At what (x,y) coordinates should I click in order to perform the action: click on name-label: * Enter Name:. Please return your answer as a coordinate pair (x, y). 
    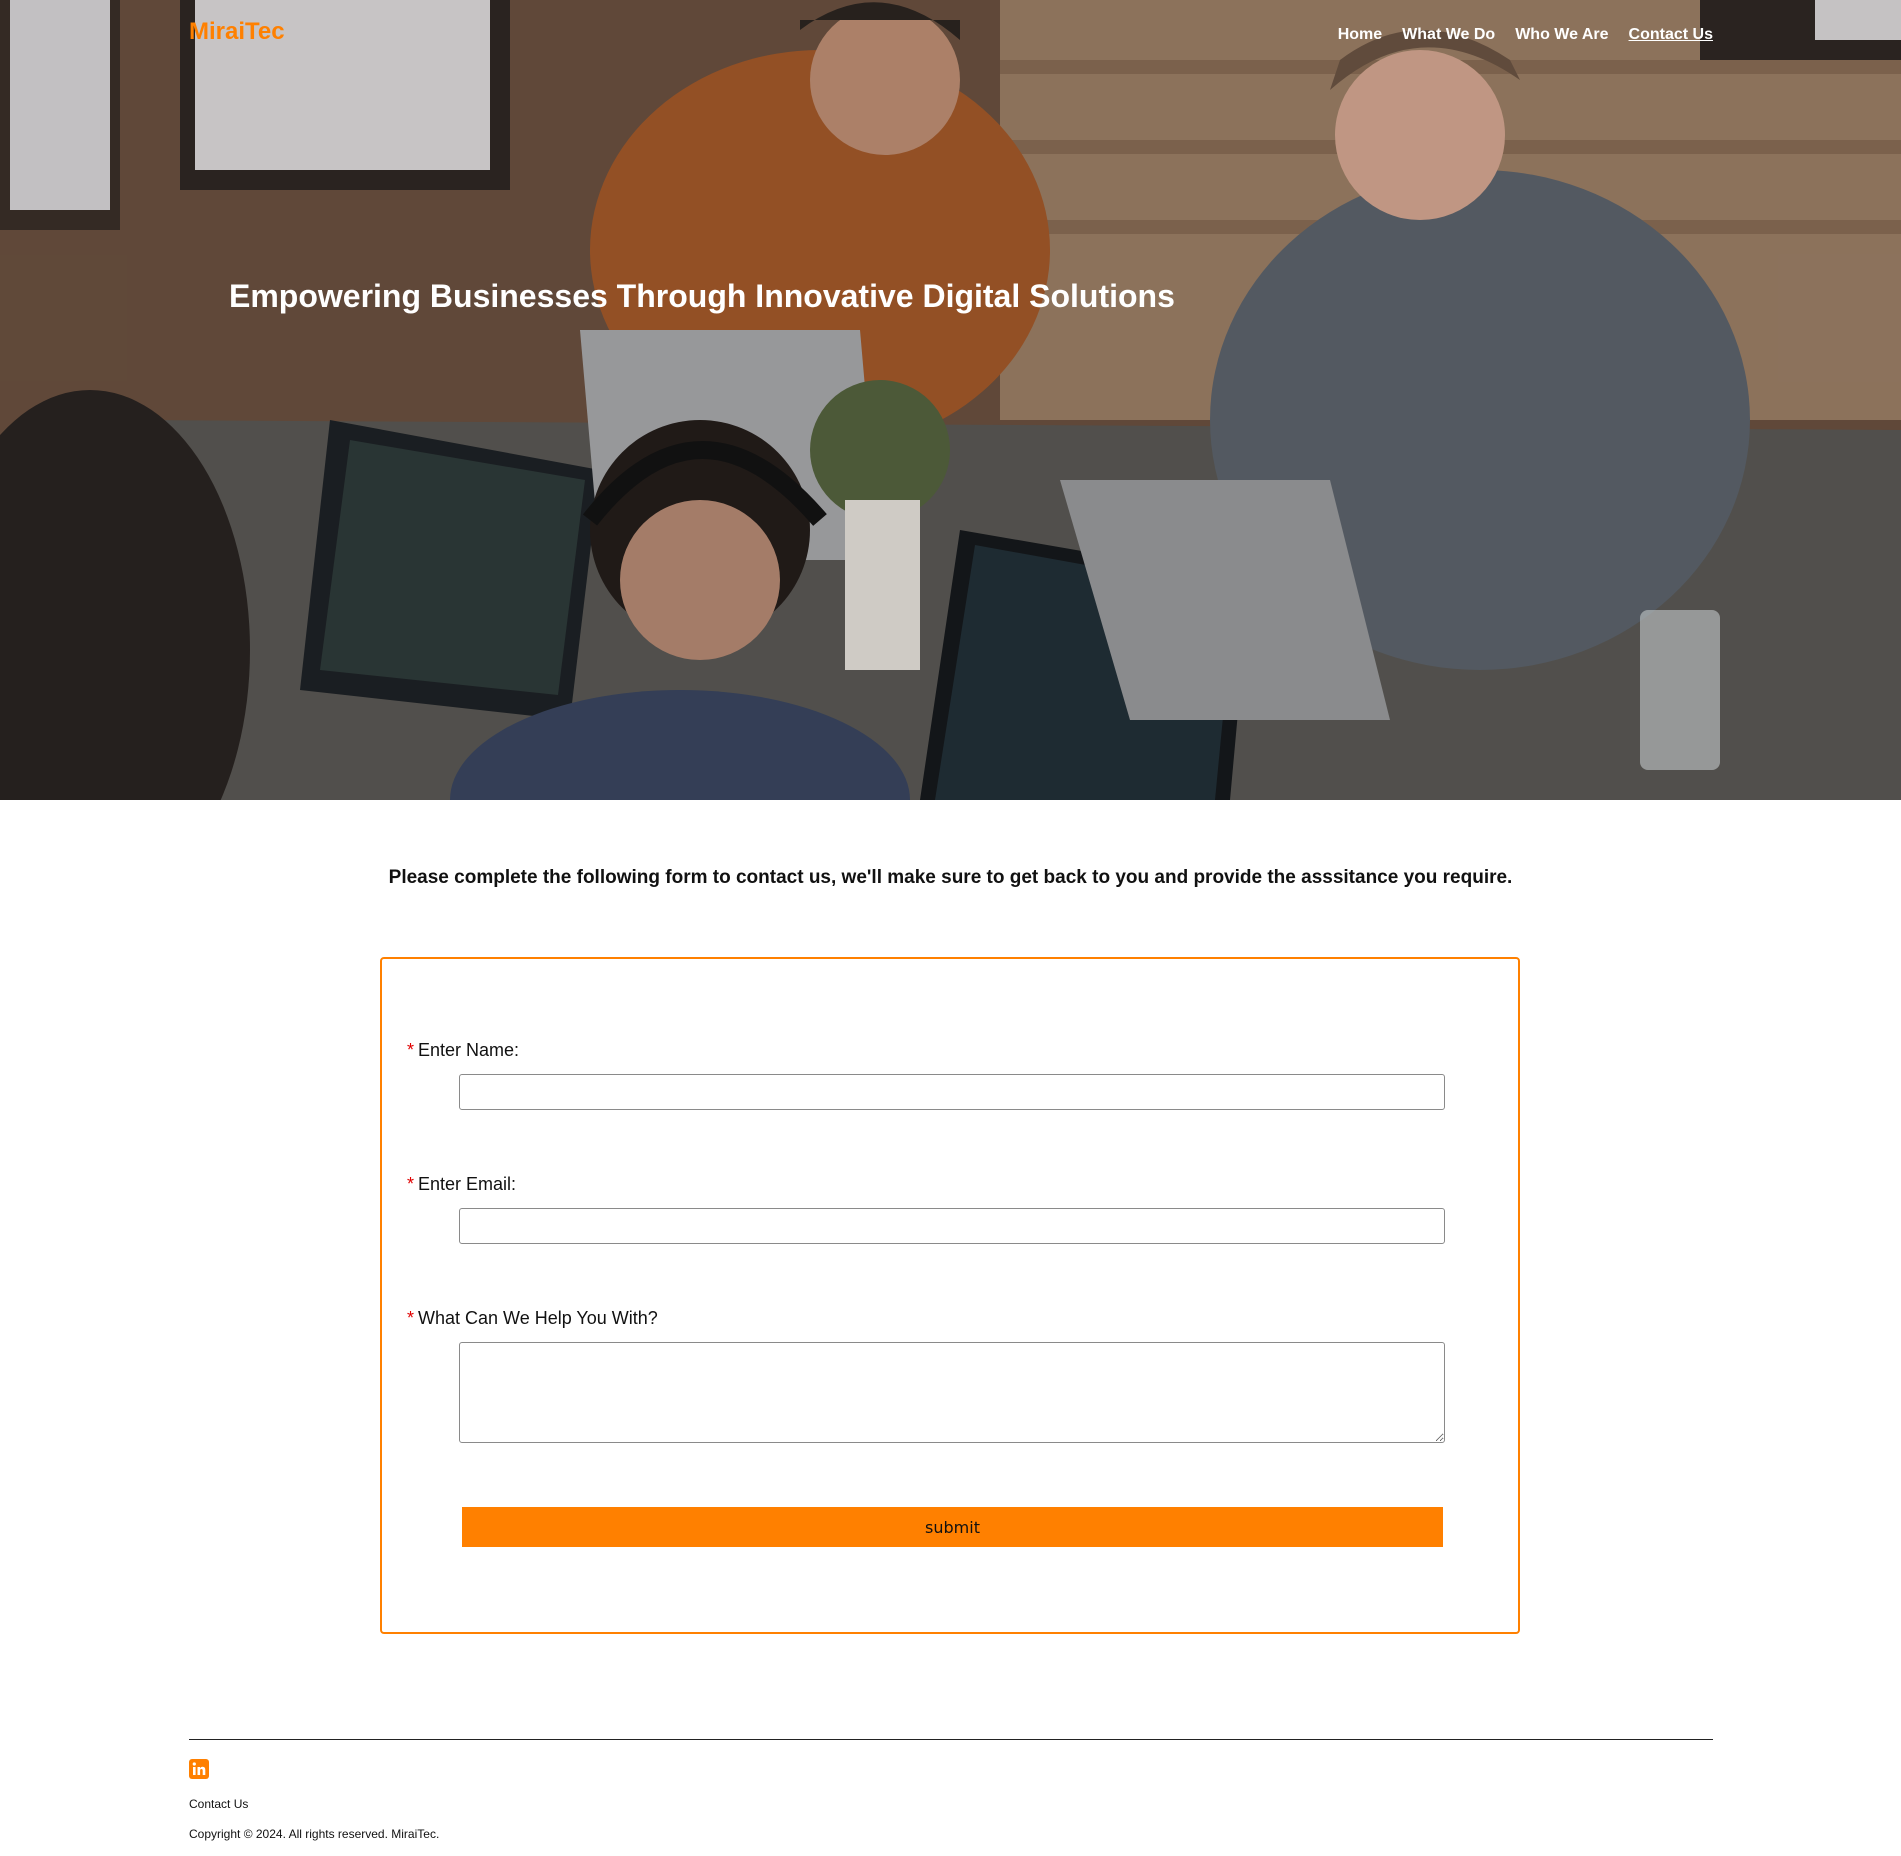
    Looking at the image, I should click on (463, 1050).